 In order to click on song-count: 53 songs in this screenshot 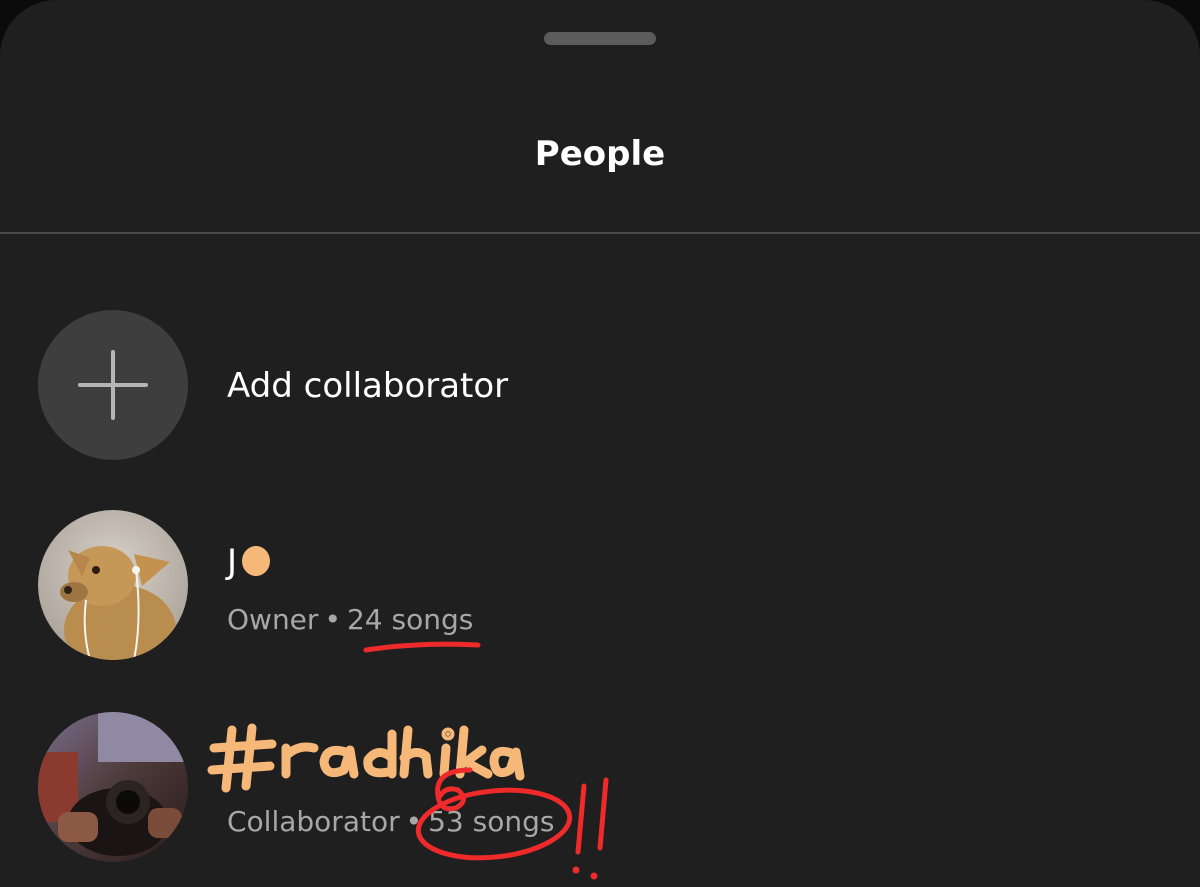, I will do `click(491, 821)`.